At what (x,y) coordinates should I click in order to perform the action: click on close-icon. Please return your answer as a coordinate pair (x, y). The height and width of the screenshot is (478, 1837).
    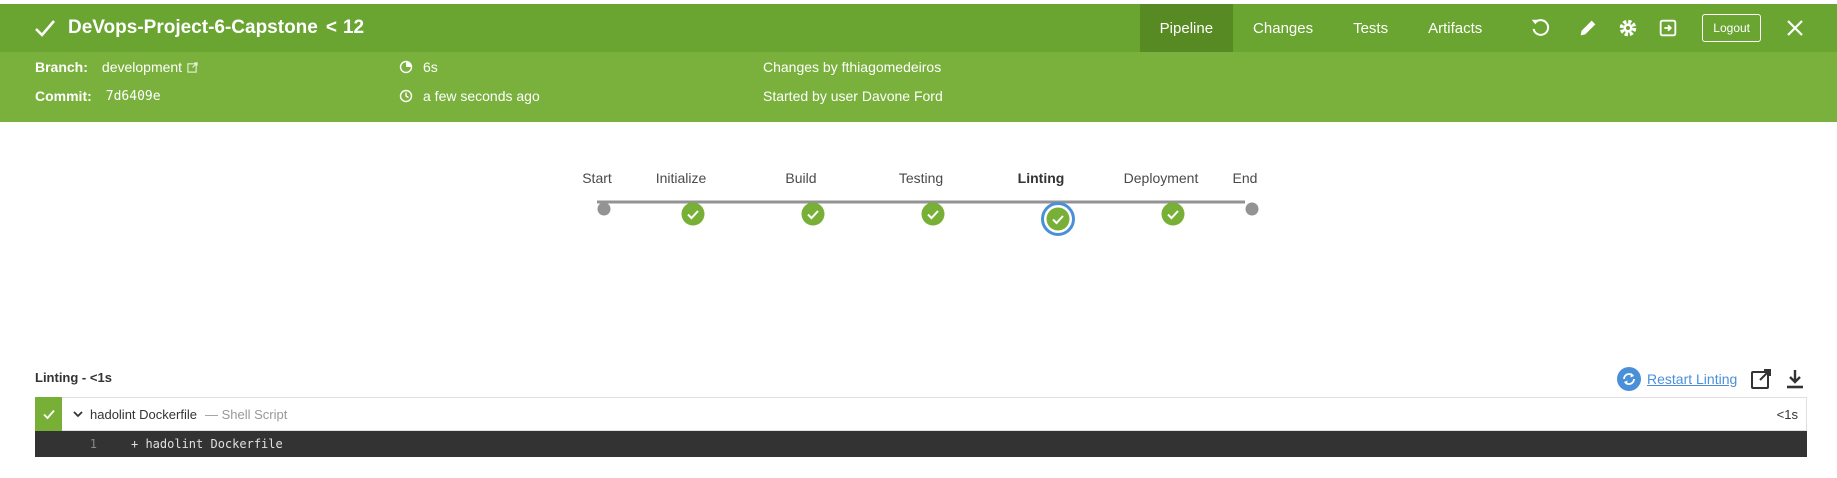
    Looking at the image, I should click on (1795, 28).